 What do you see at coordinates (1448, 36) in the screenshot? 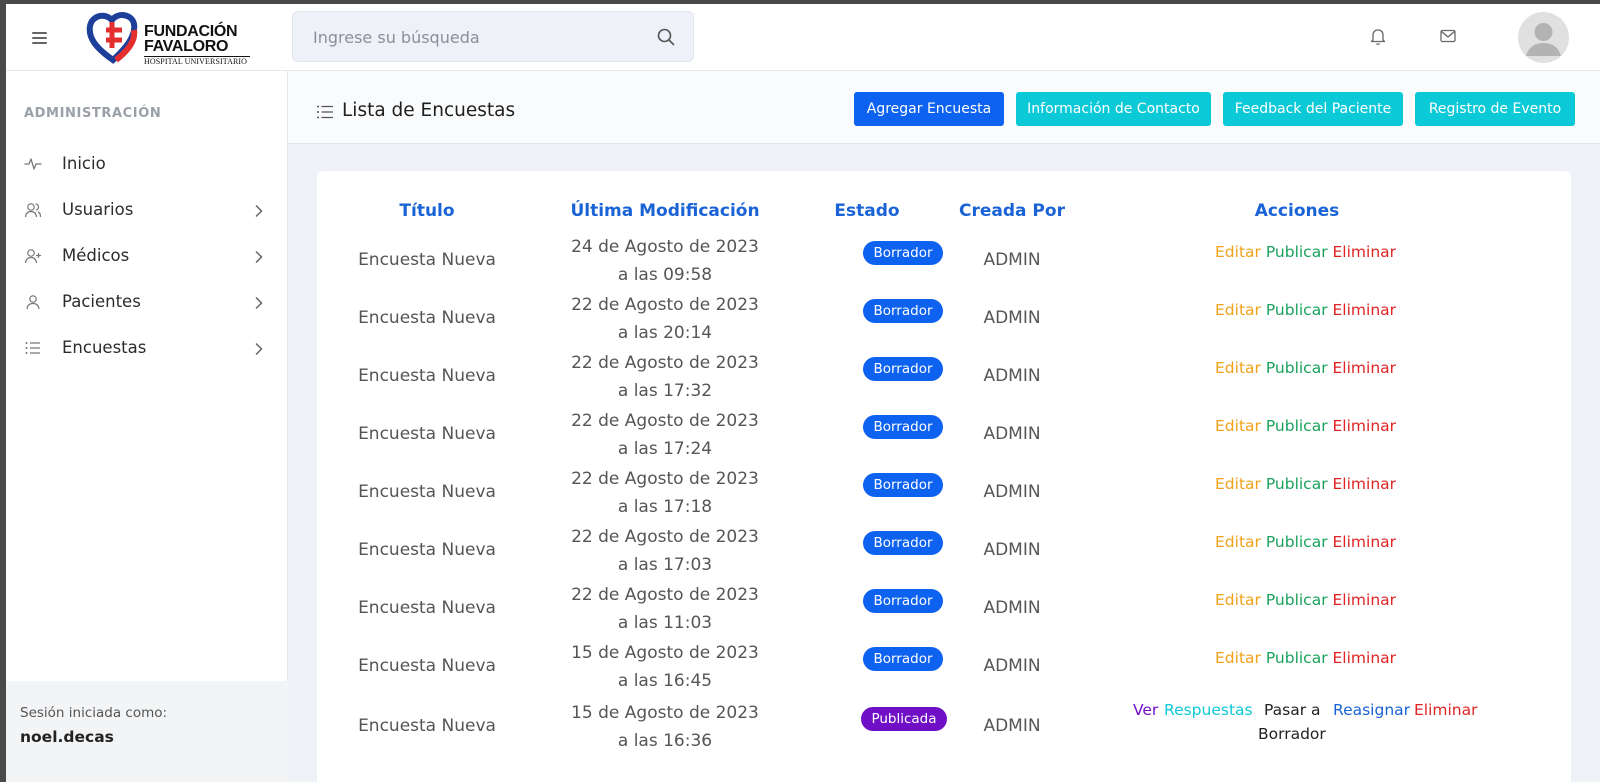
I see `mail-icon` at bounding box center [1448, 36].